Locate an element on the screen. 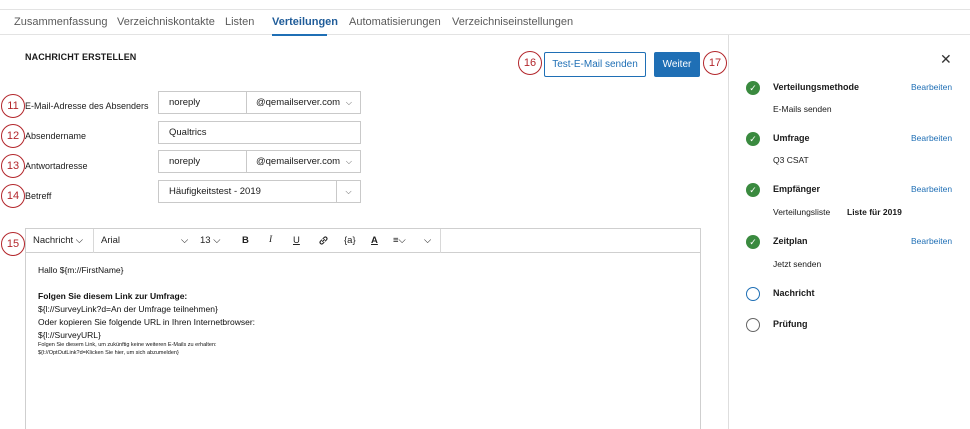 Image resolution: width=970 pixels, height=429 pixels. edit-survey-link: Bearbeiten is located at coordinates (931, 138).